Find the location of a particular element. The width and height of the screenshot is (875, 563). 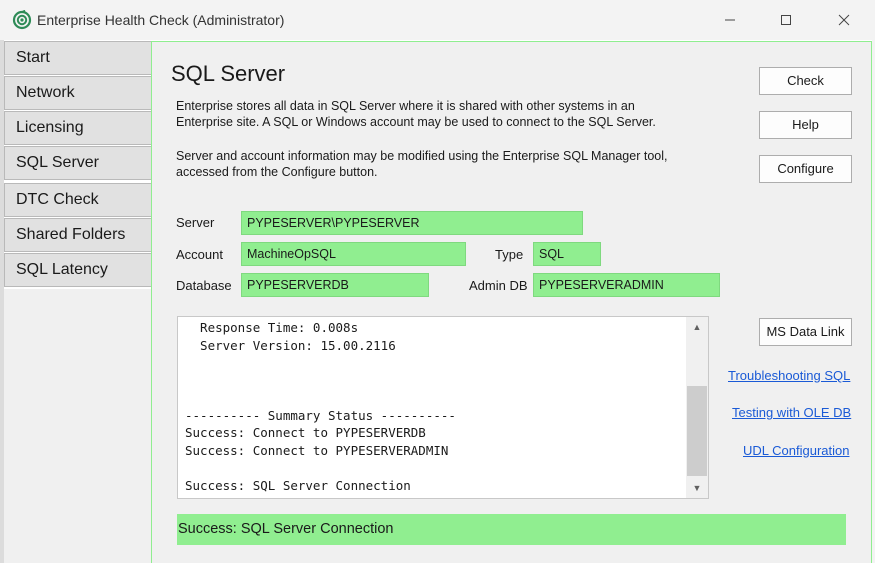

server-label: Server is located at coordinates (195, 222).